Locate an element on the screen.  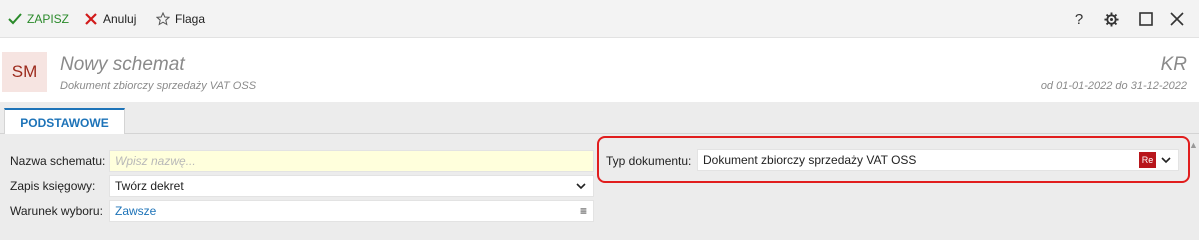
warunek-label: Warunek wyboru: is located at coordinates (56, 211).